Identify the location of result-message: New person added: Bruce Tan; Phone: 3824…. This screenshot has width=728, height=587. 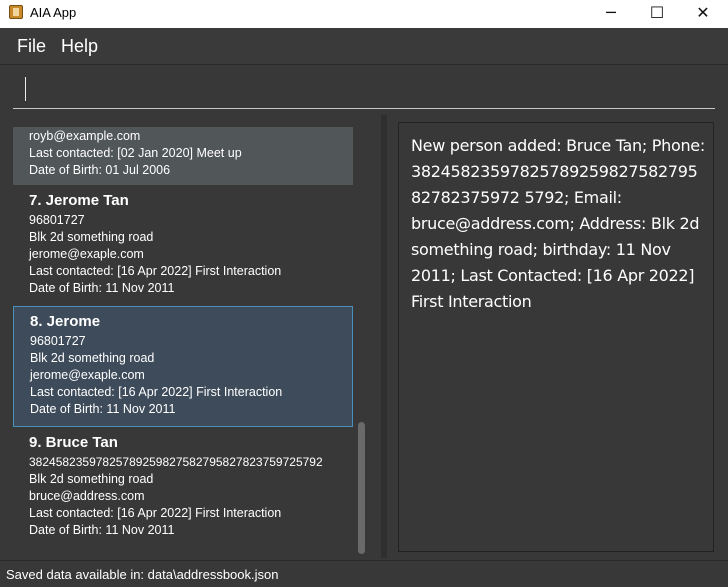
(558, 223).